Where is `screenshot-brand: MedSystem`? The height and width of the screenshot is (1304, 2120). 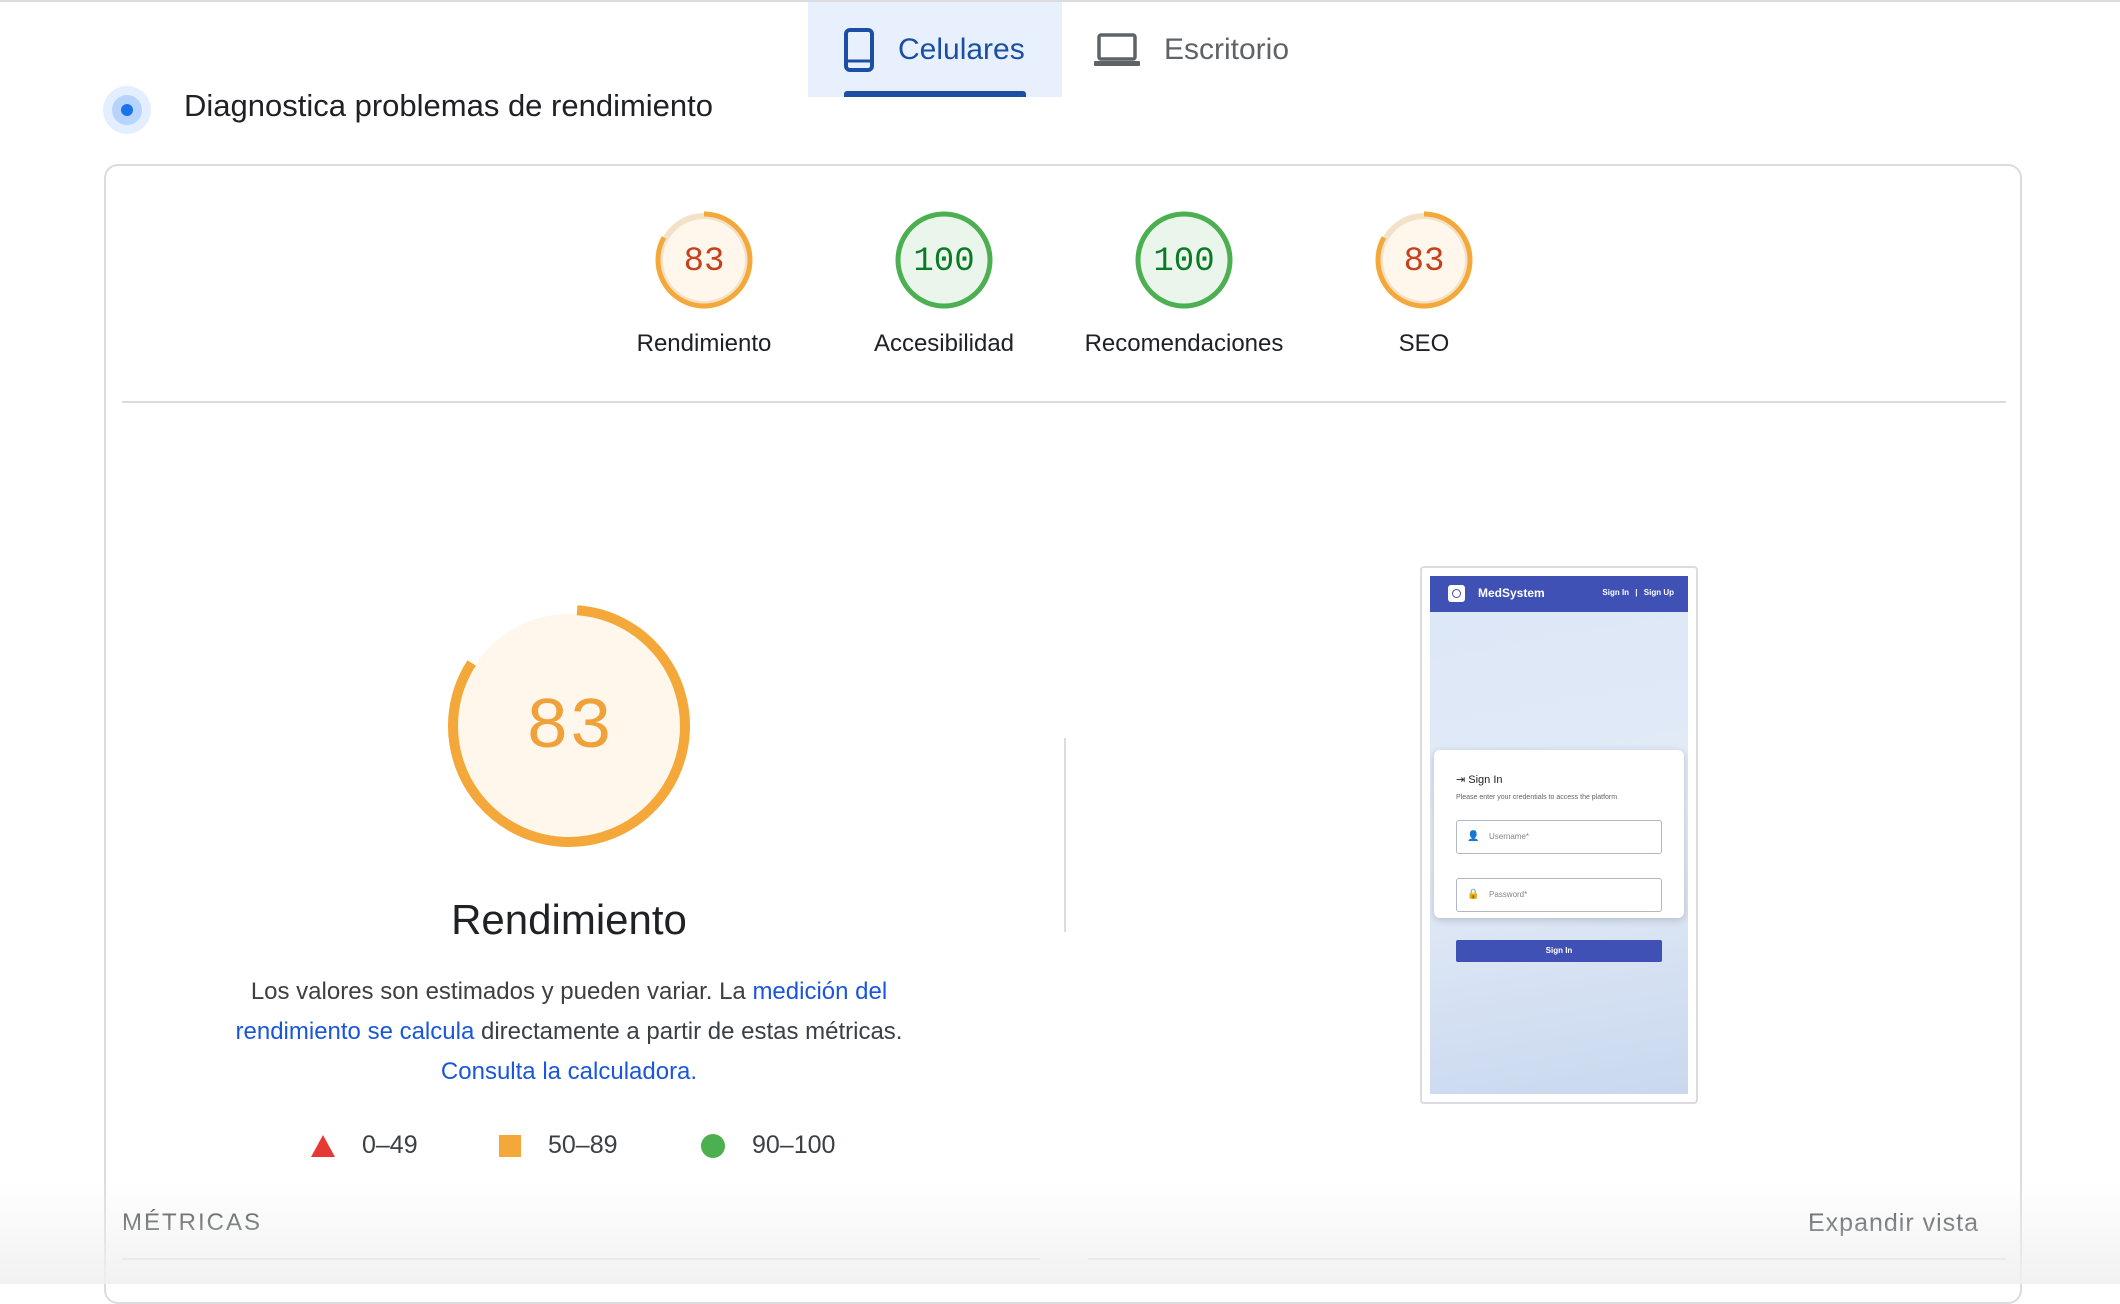
screenshot-brand: MedSystem is located at coordinates (1511, 593).